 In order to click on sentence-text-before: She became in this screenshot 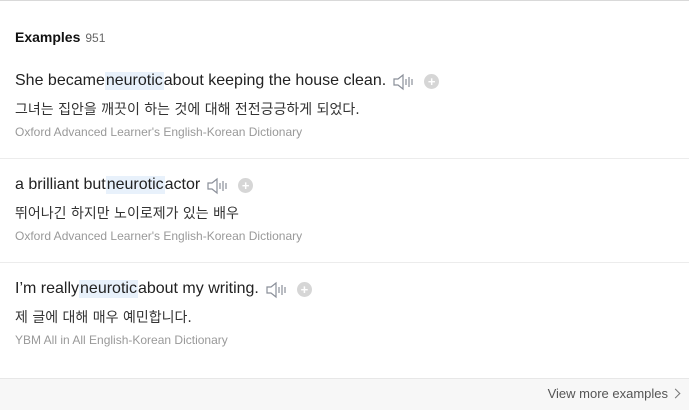, I will do `click(60, 80)`.